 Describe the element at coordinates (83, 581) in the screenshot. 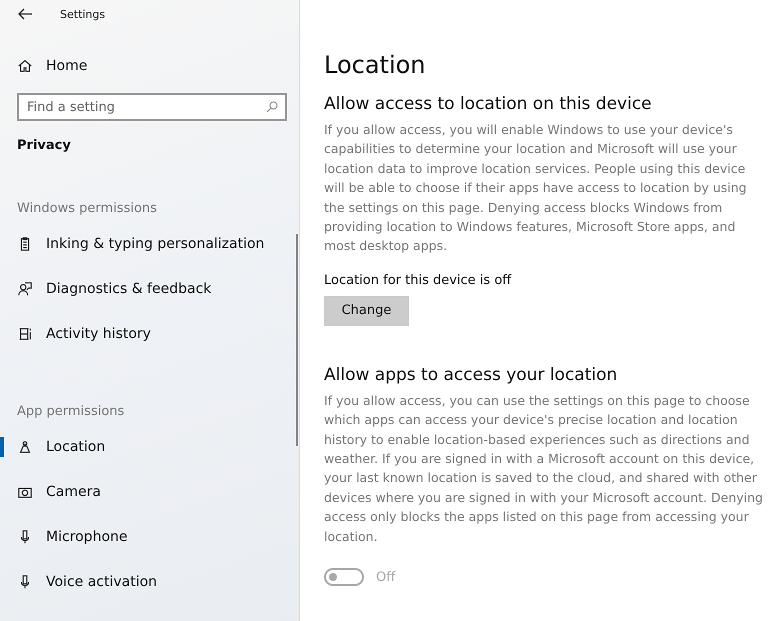

I see `nav-item: Voice activation` at that location.